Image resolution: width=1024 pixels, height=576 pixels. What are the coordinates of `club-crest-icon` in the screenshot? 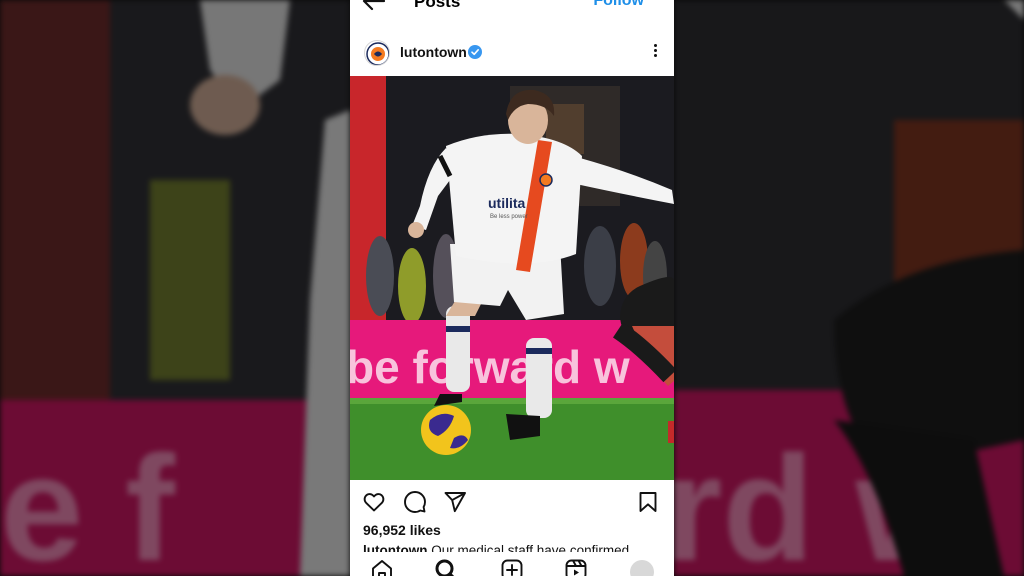 It's located at (377, 53).